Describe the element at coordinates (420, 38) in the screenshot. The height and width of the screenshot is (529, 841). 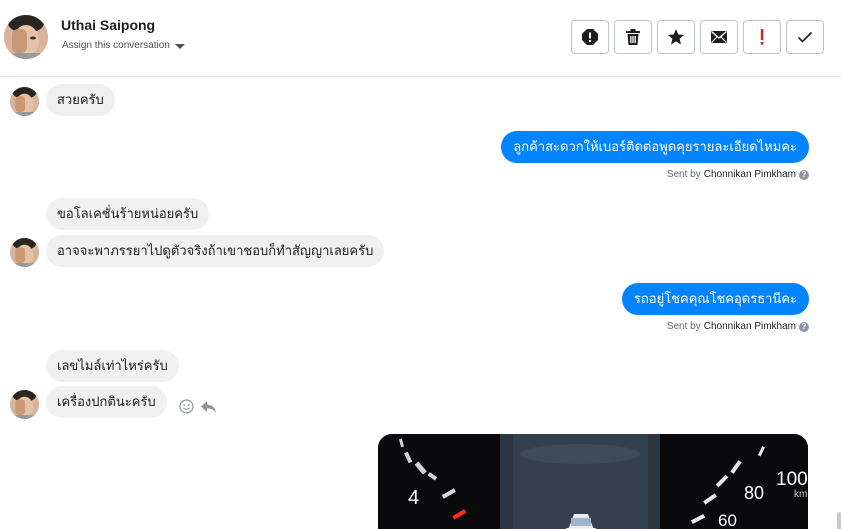
I see `conversation-header: Uthai Saipong Assign this conversation` at that location.